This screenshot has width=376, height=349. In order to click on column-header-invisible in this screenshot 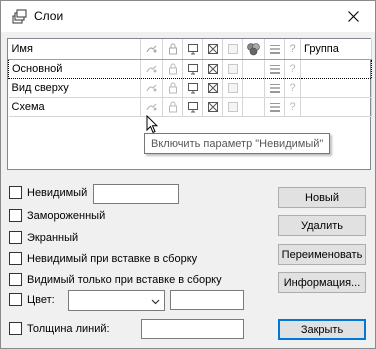, I will do `click(151, 49)`.